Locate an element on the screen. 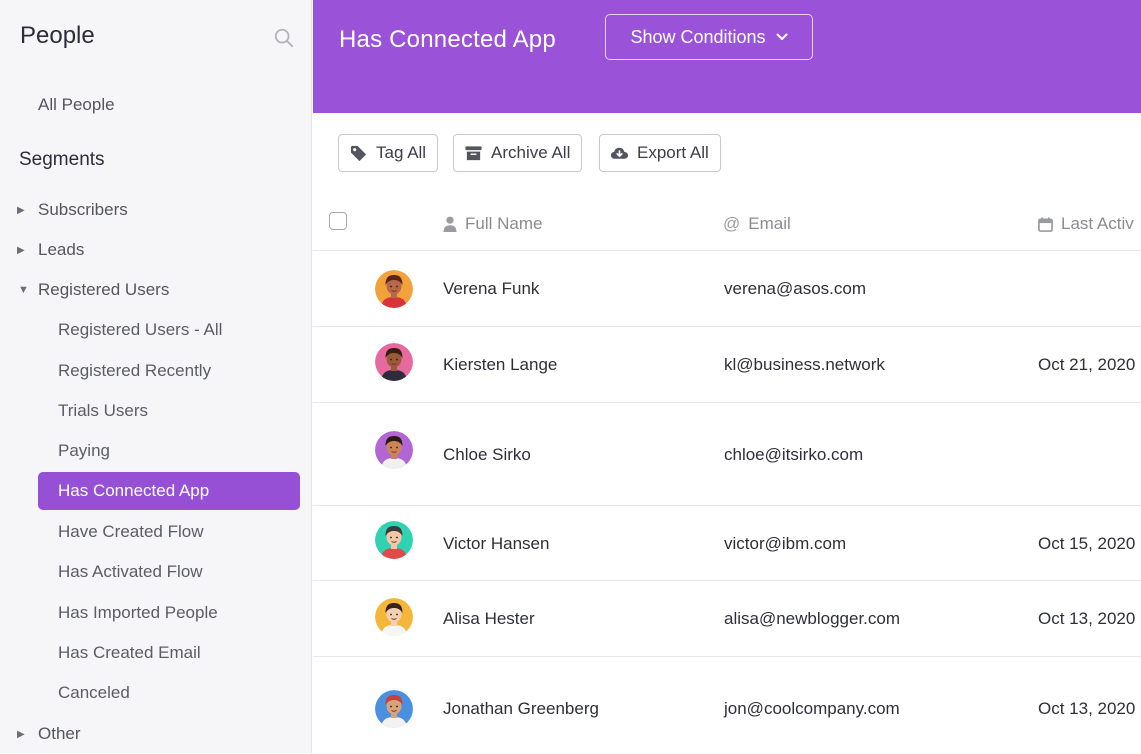  sidebar-group-label: Registered Users is located at coordinates (104, 289).